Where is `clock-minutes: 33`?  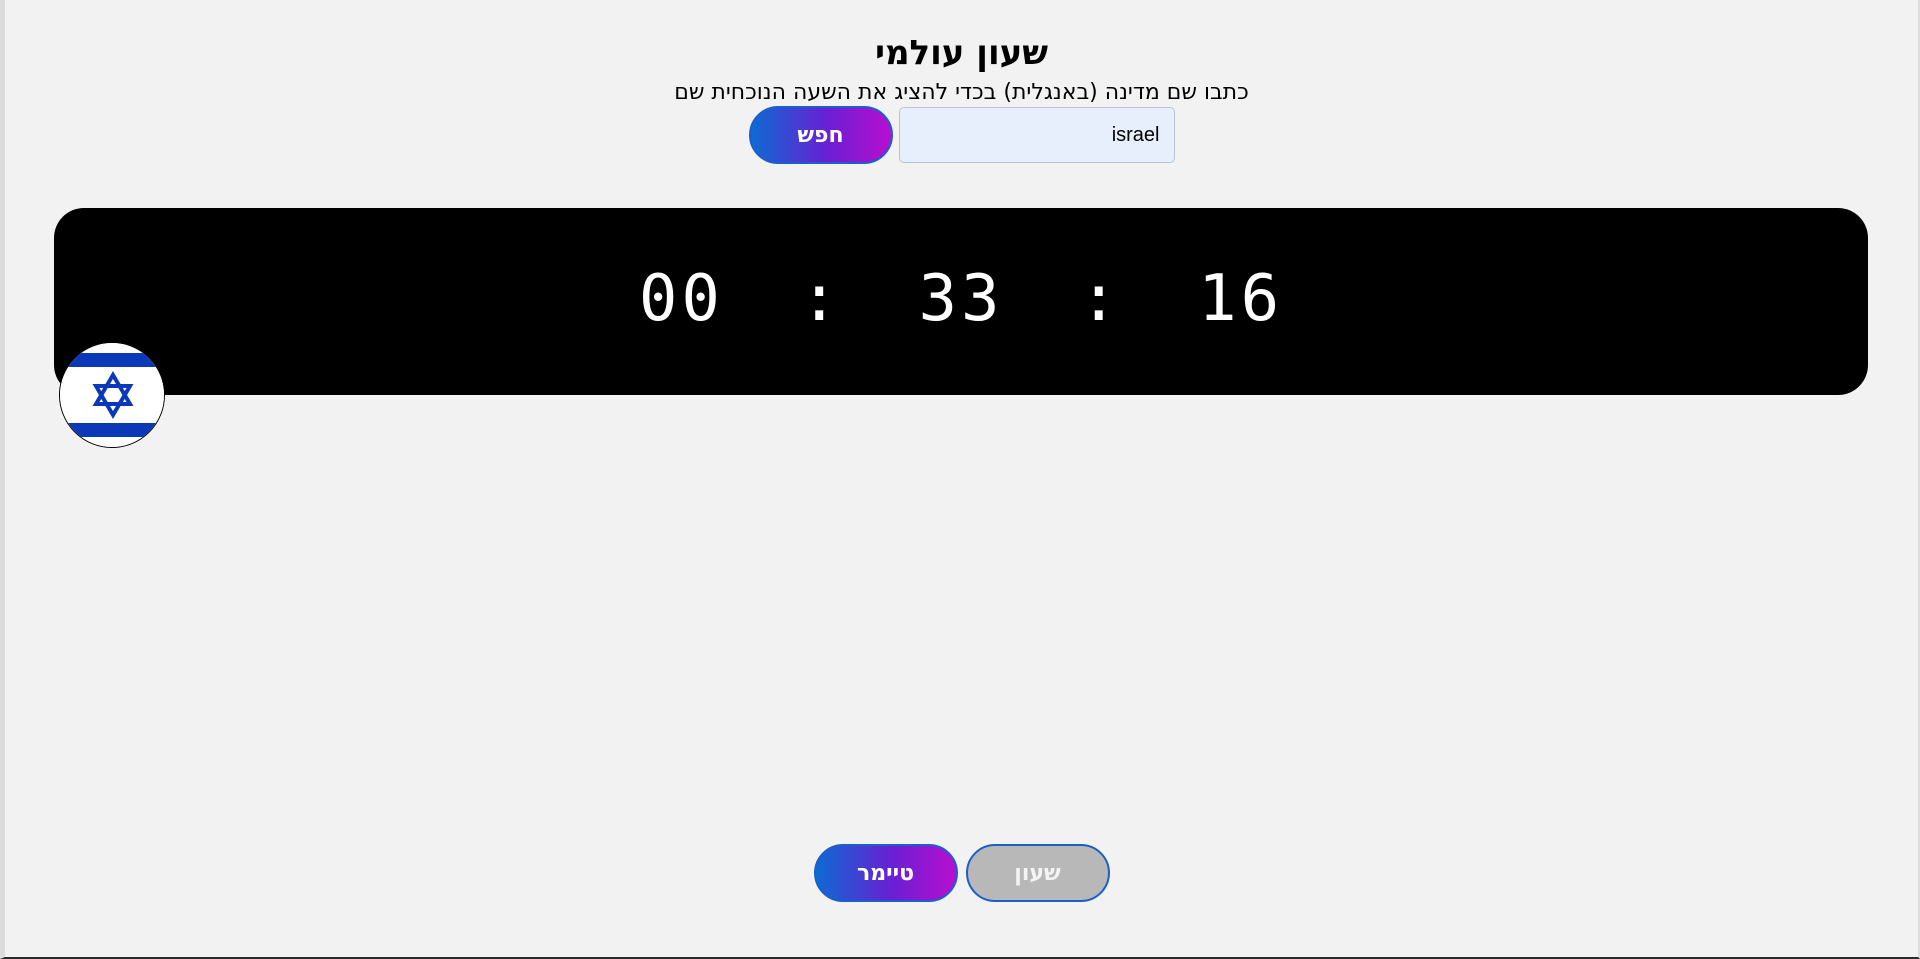 clock-minutes: 33 is located at coordinates (961, 298).